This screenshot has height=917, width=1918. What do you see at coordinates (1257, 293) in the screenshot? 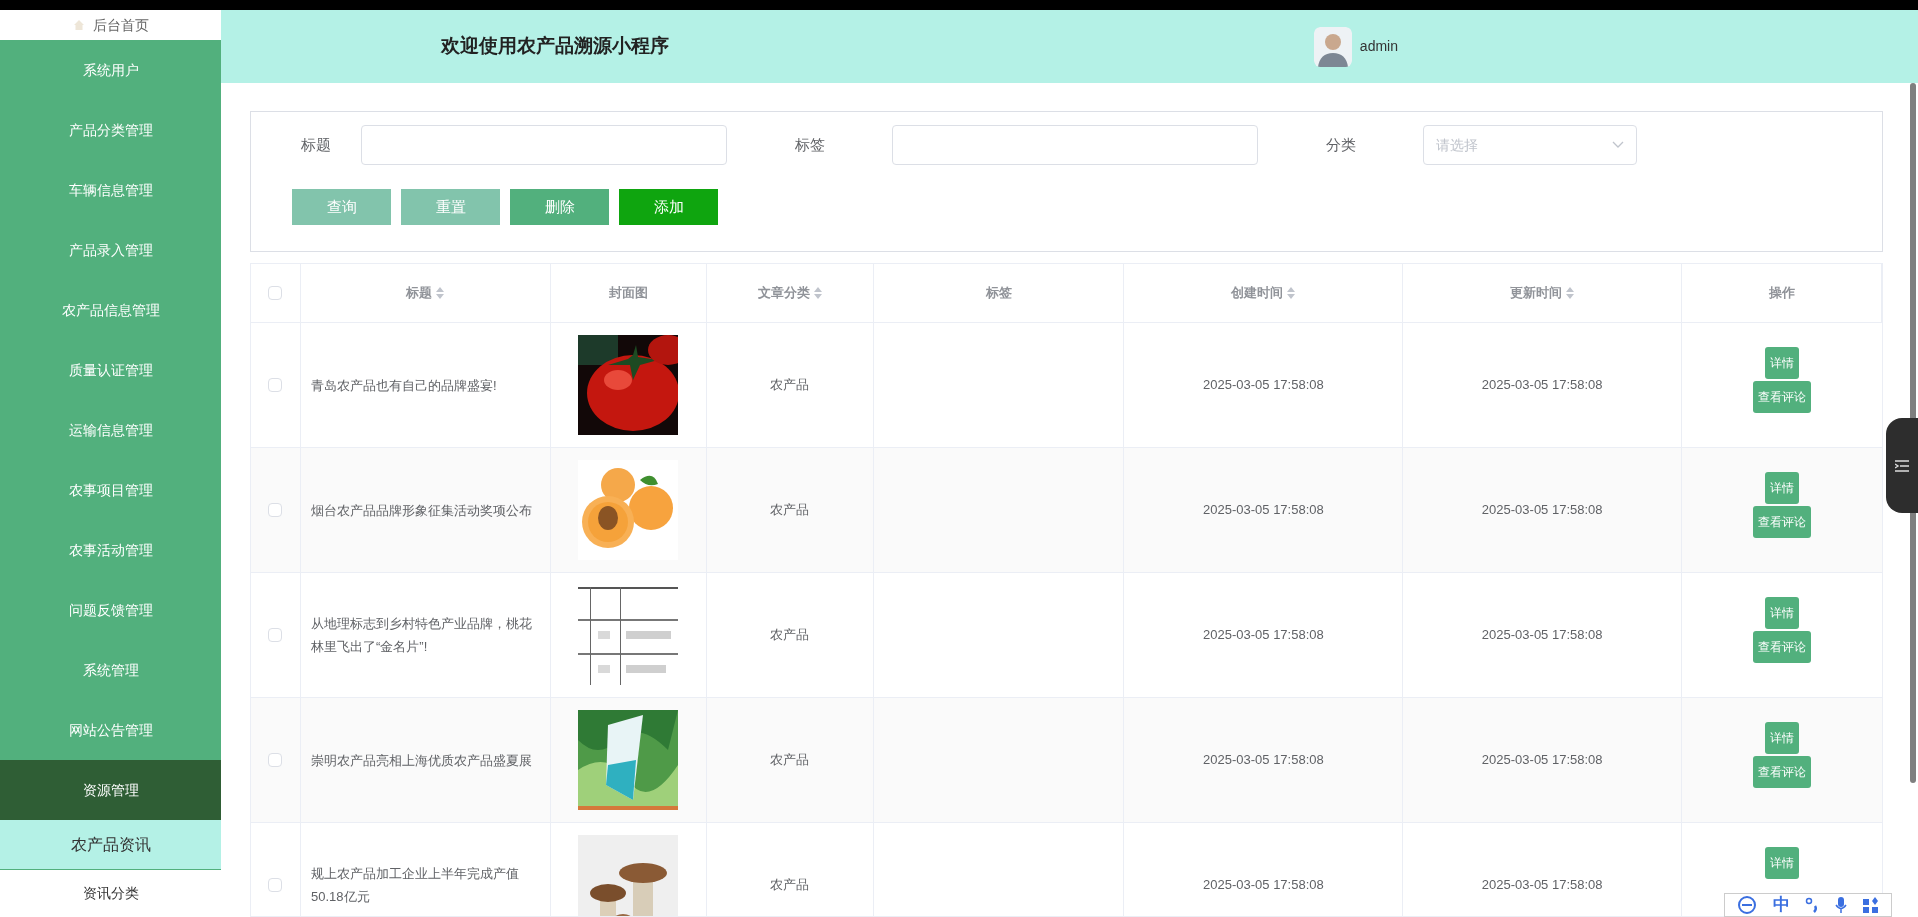
I see `column-header: 创建时间` at bounding box center [1257, 293].